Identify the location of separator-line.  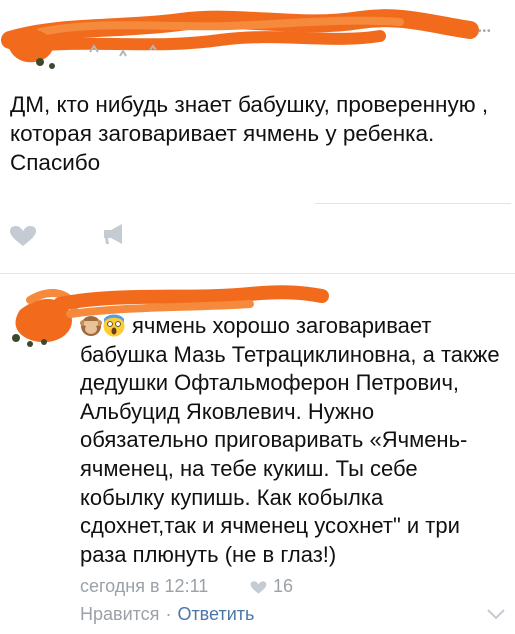
(413, 203).